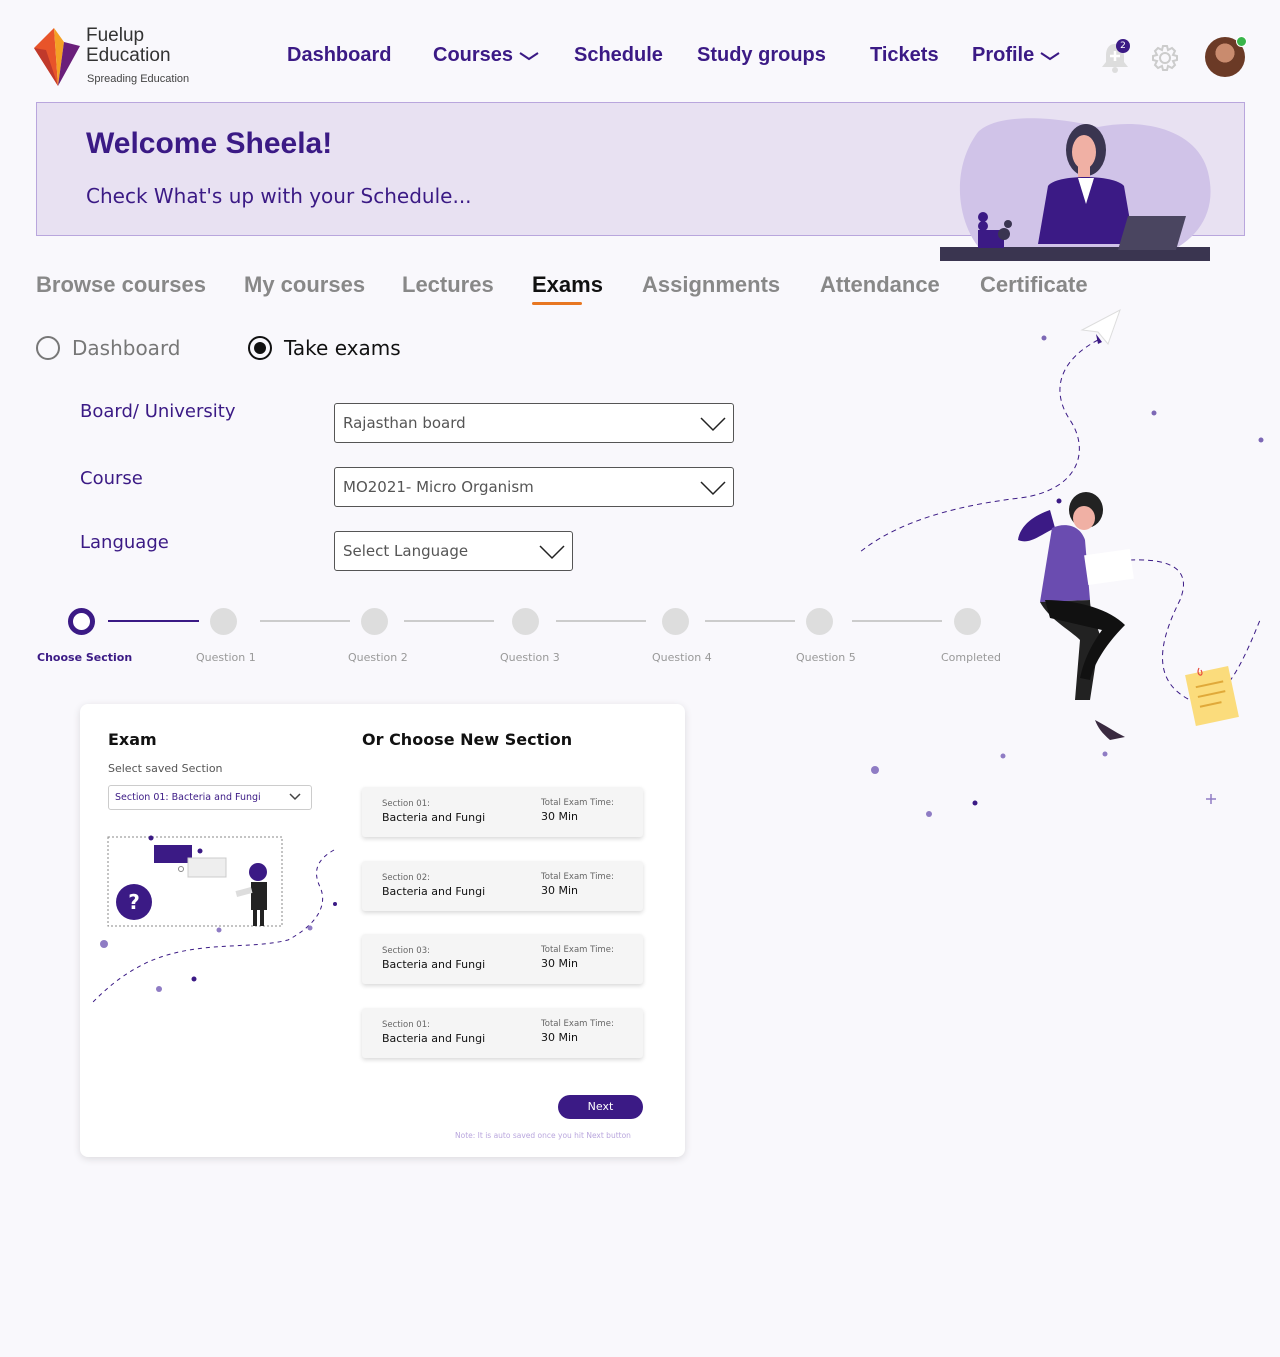 Image resolution: width=1280 pixels, height=1357 pixels. What do you see at coordinates (132, 739) in the screenshot?
I see `exam-card-title: Exam` at bounding box center [132, 739].